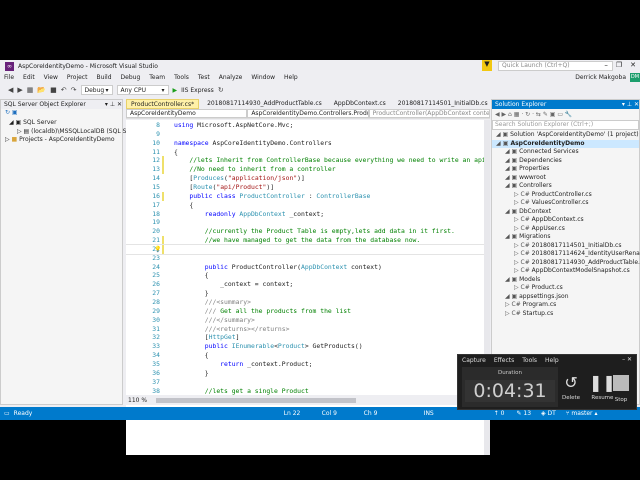  What do you see at coordinates (487, 65) in the screenshot?
I see `feedback-filter-icon: ▼` at bounding box center [487, 65].